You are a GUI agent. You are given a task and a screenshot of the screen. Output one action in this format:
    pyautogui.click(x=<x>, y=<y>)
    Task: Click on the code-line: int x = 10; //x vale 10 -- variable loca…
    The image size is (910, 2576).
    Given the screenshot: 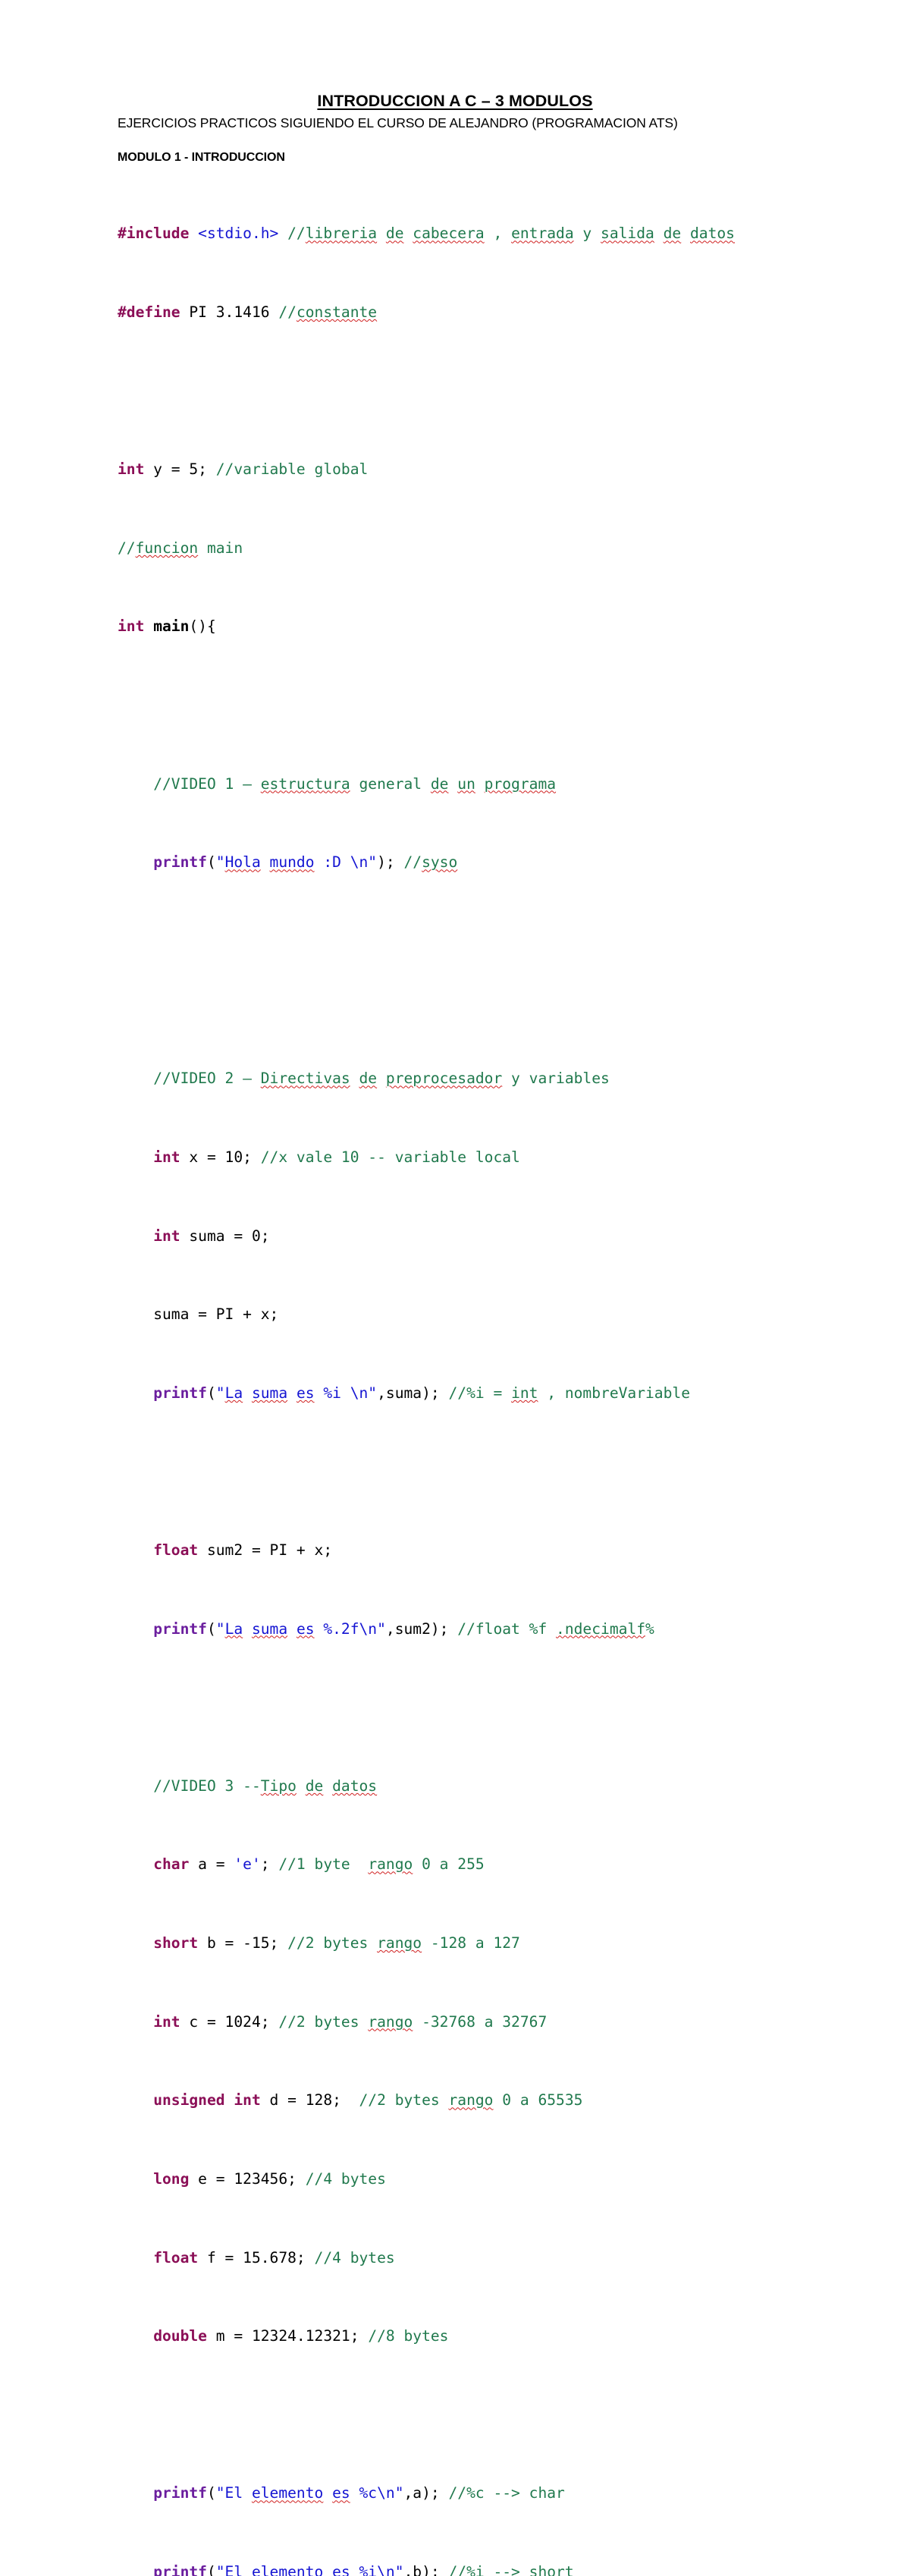 What is the action you would take?
    pyautogui.click(x=336, y=1157)
    